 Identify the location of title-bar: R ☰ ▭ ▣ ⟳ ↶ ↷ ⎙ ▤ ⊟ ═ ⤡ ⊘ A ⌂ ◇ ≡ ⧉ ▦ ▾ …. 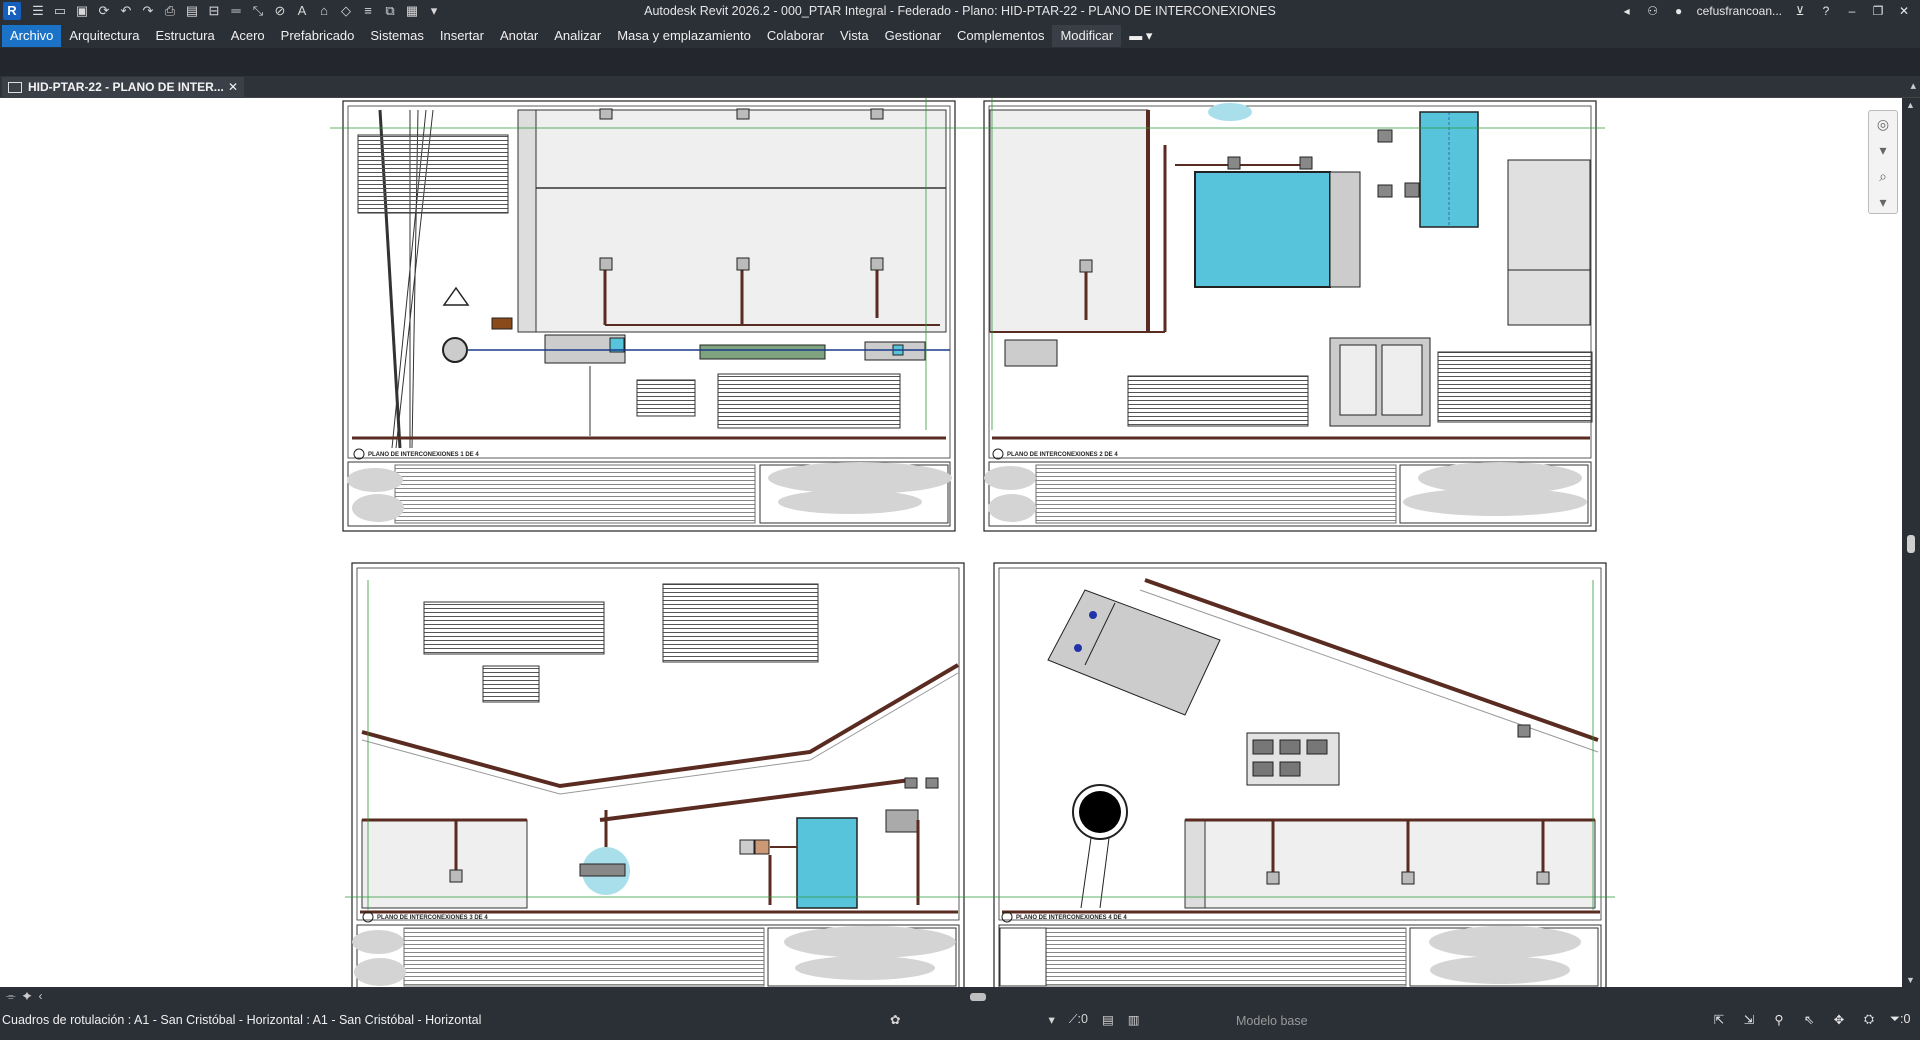
(960, 12).